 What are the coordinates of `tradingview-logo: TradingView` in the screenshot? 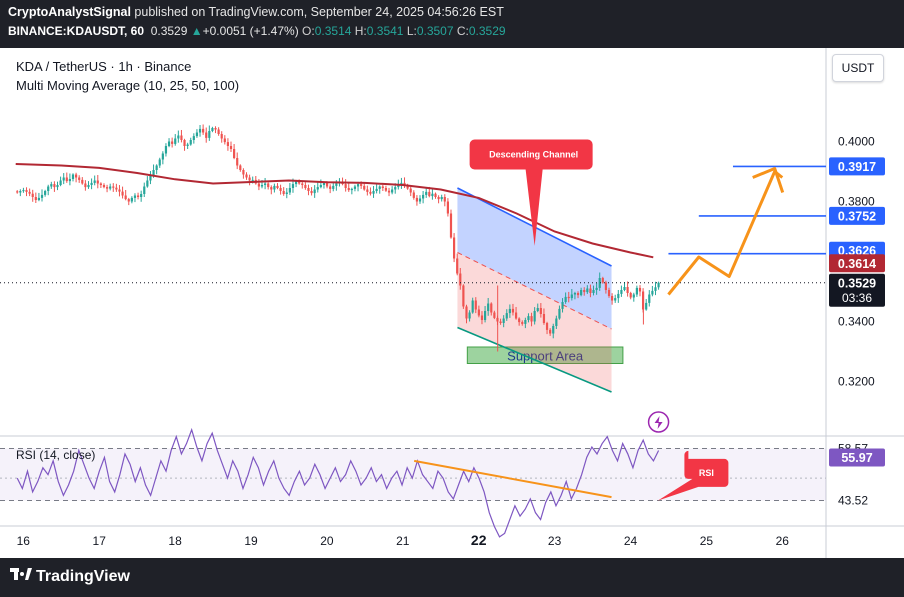 It's located at (70, 577).